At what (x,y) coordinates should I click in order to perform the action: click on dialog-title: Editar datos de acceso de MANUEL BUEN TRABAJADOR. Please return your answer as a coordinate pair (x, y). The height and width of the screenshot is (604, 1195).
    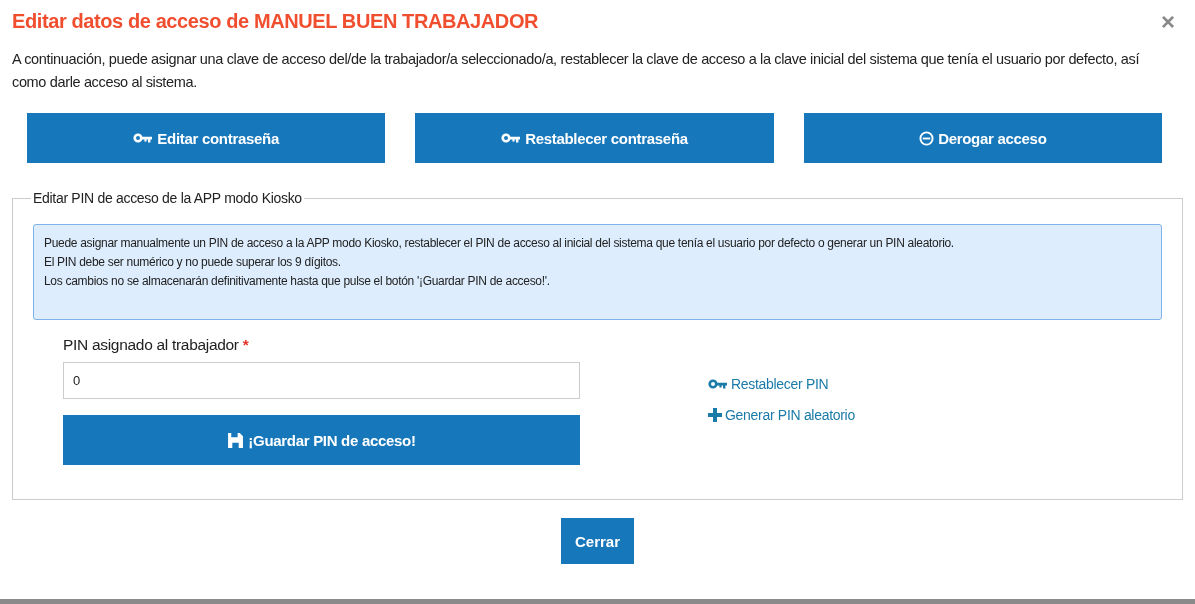
    Looking at the image, I should click on (275, 21).